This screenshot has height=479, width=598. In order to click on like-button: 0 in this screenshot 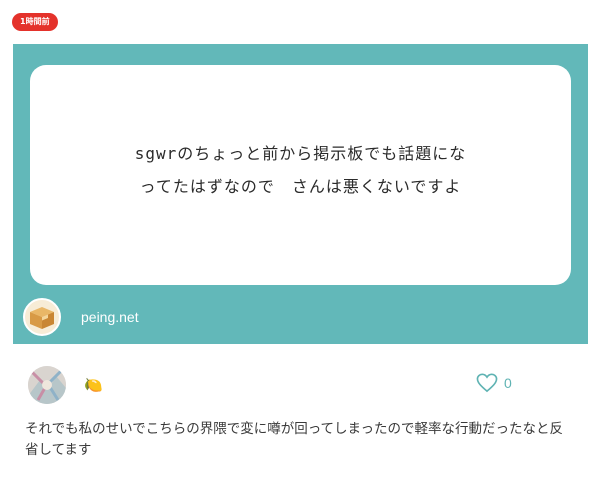, I will do `click(494, 383)`.